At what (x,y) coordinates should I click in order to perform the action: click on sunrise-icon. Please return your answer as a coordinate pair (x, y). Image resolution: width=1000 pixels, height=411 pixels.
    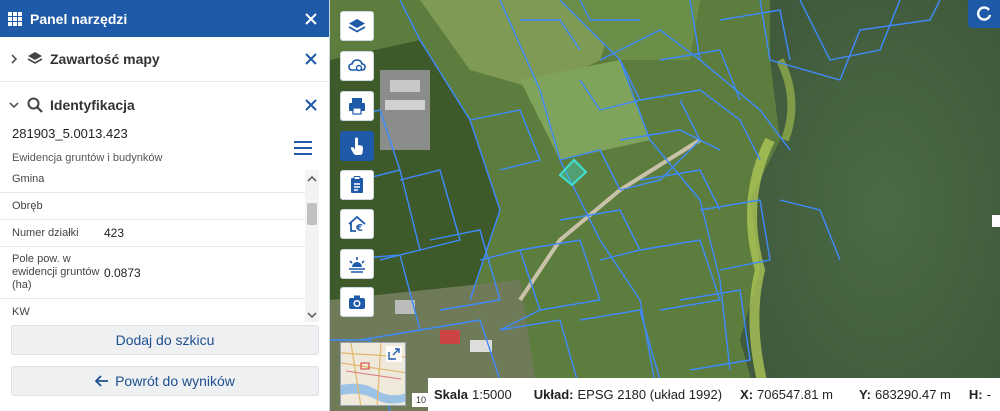
    Looking at the image, I should click on (357, 265).